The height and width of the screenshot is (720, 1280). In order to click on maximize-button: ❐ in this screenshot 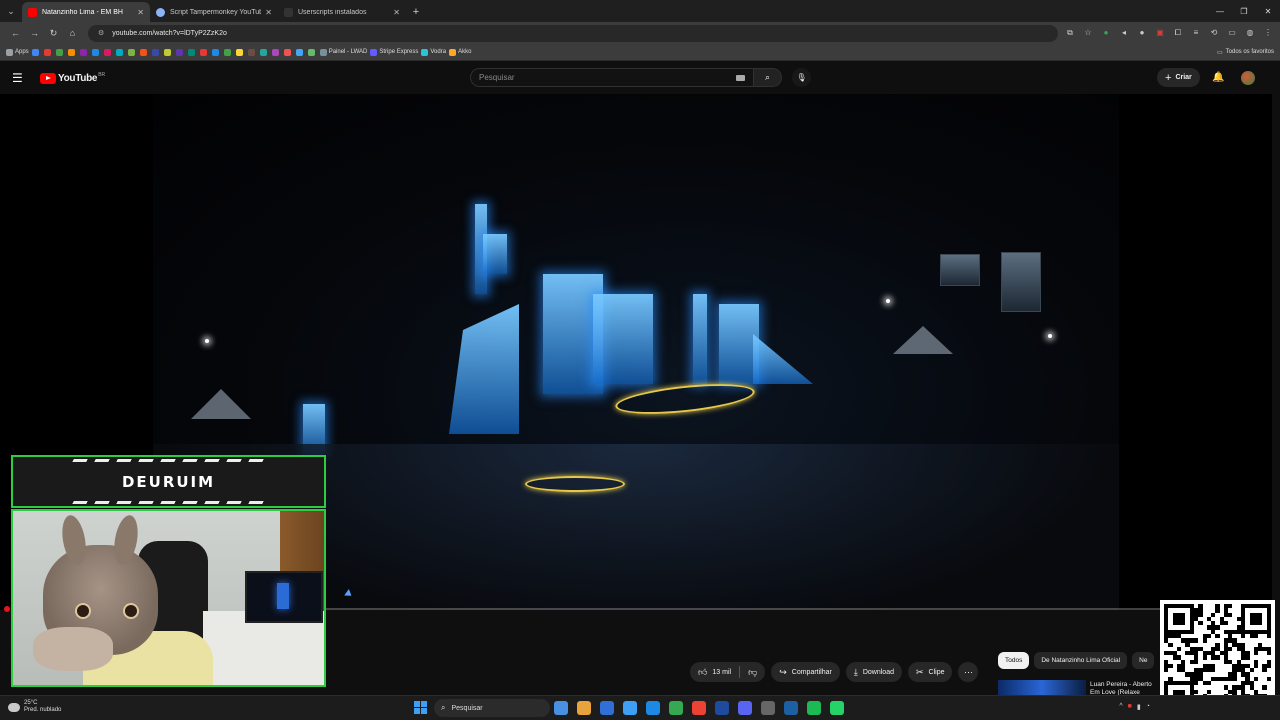, I will do `click(1244, 11)`.